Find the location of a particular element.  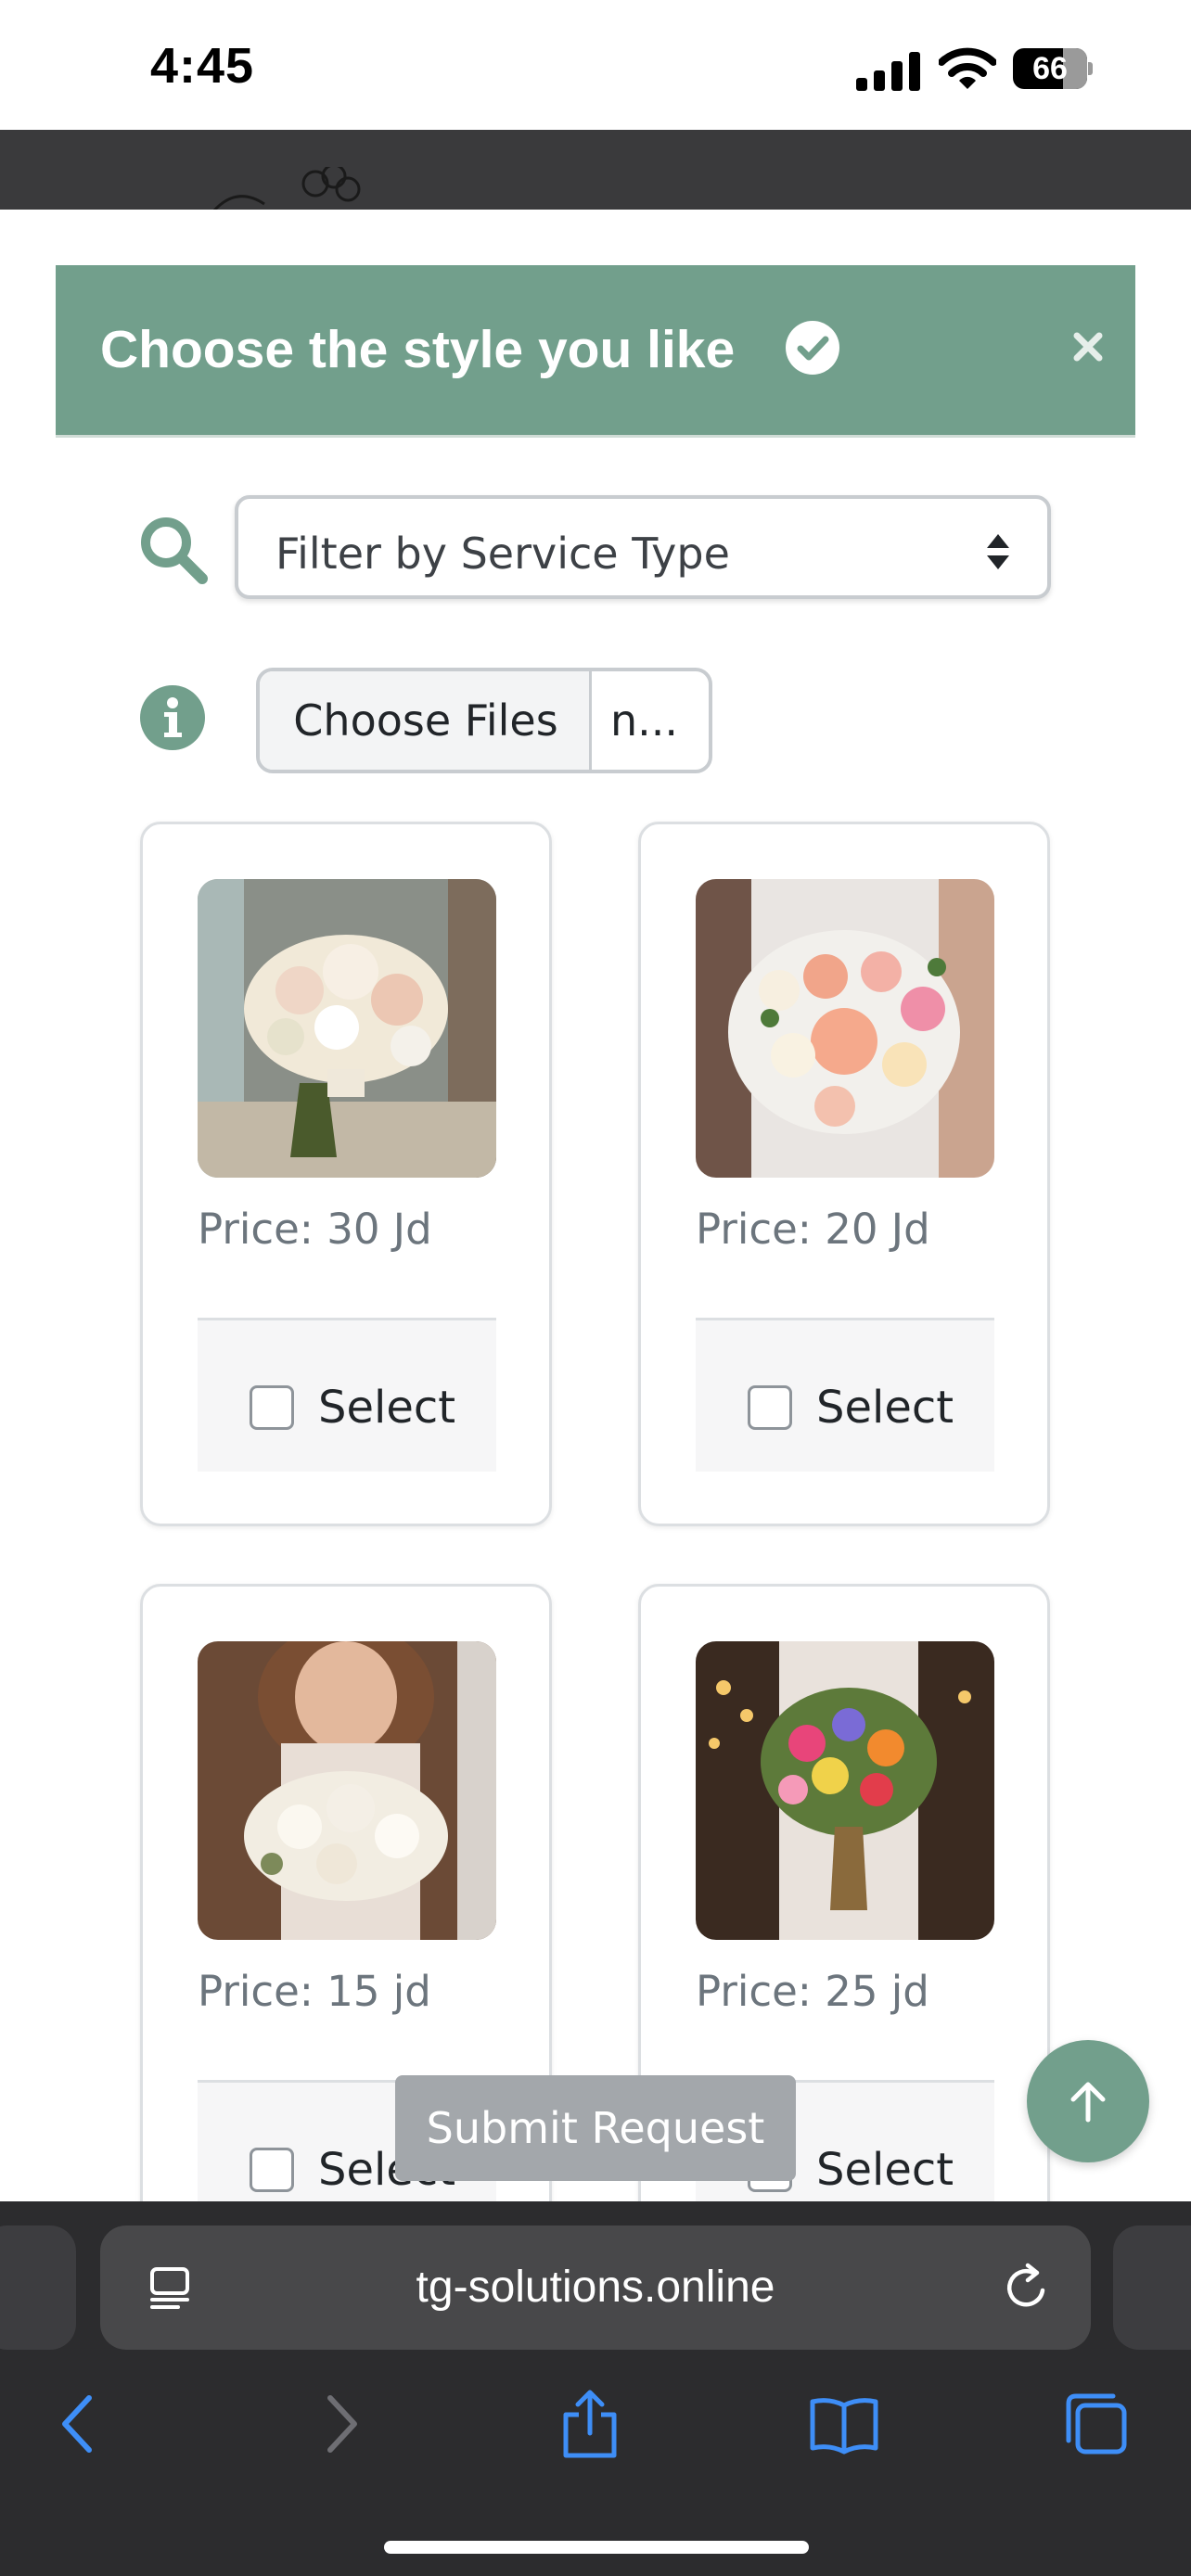

product-price: Price: 15 jd is located at coordinates (314, 1992).